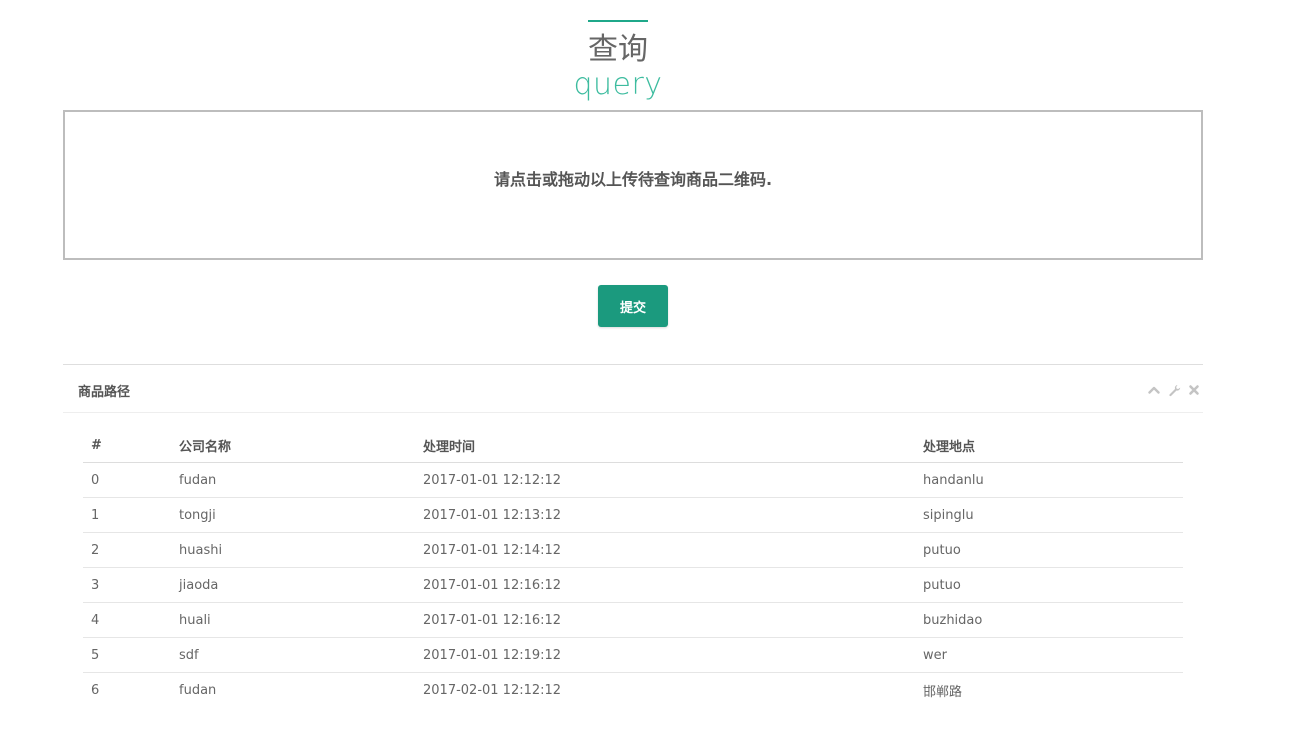 This screenshot has height=732, width=1294. What do you see at coordinates (492, 690) in the screenshot?
I see `cell-time: 2017-02-01 12:12:12` at bounding box center [492, 690].